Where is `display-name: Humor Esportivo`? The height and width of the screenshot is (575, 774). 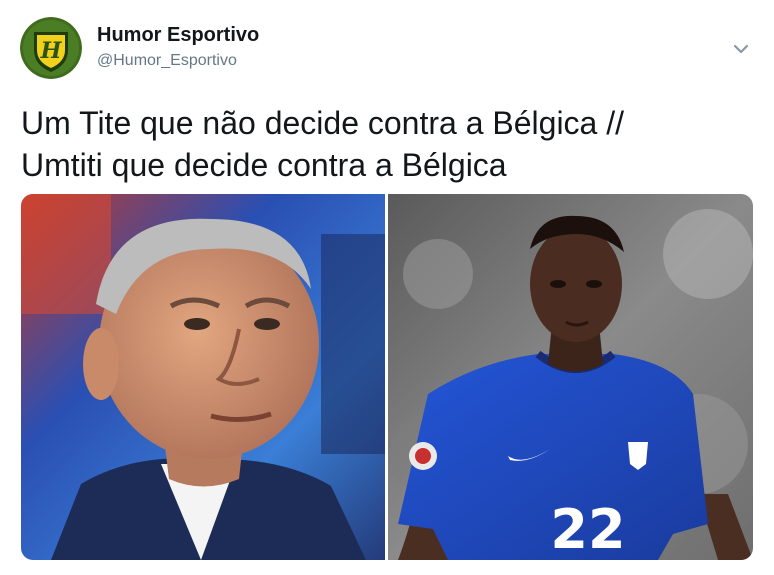
display-name: Humor Esportivo is located at coordinates (178, 35).